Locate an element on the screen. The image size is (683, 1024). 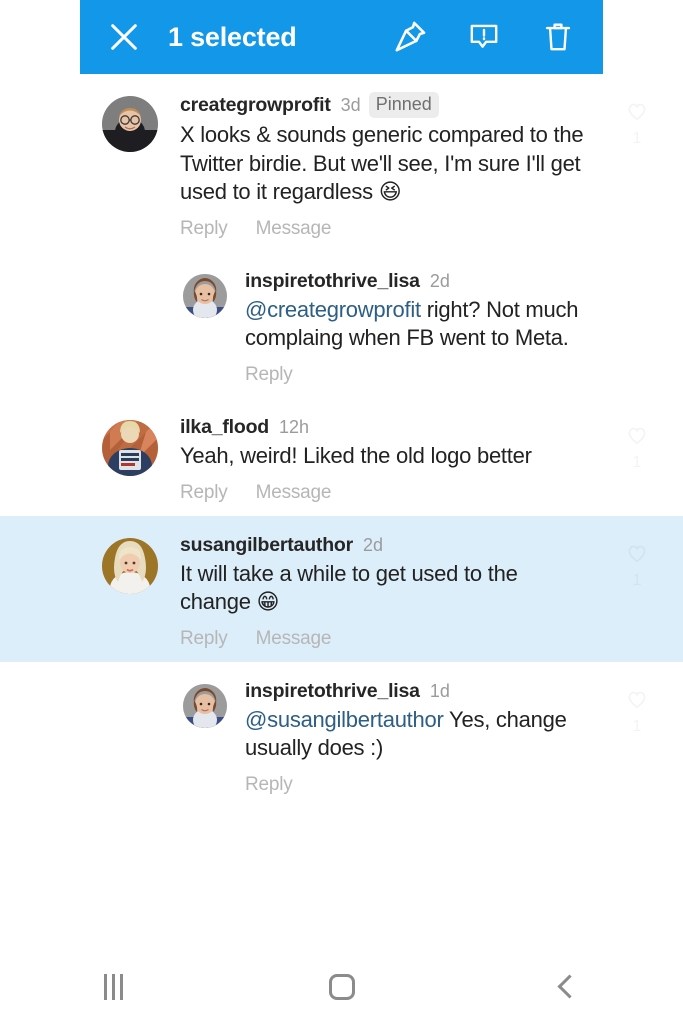
comment-meta: inspiretothrive_lisa 2d is located at coordinates (419, 281).